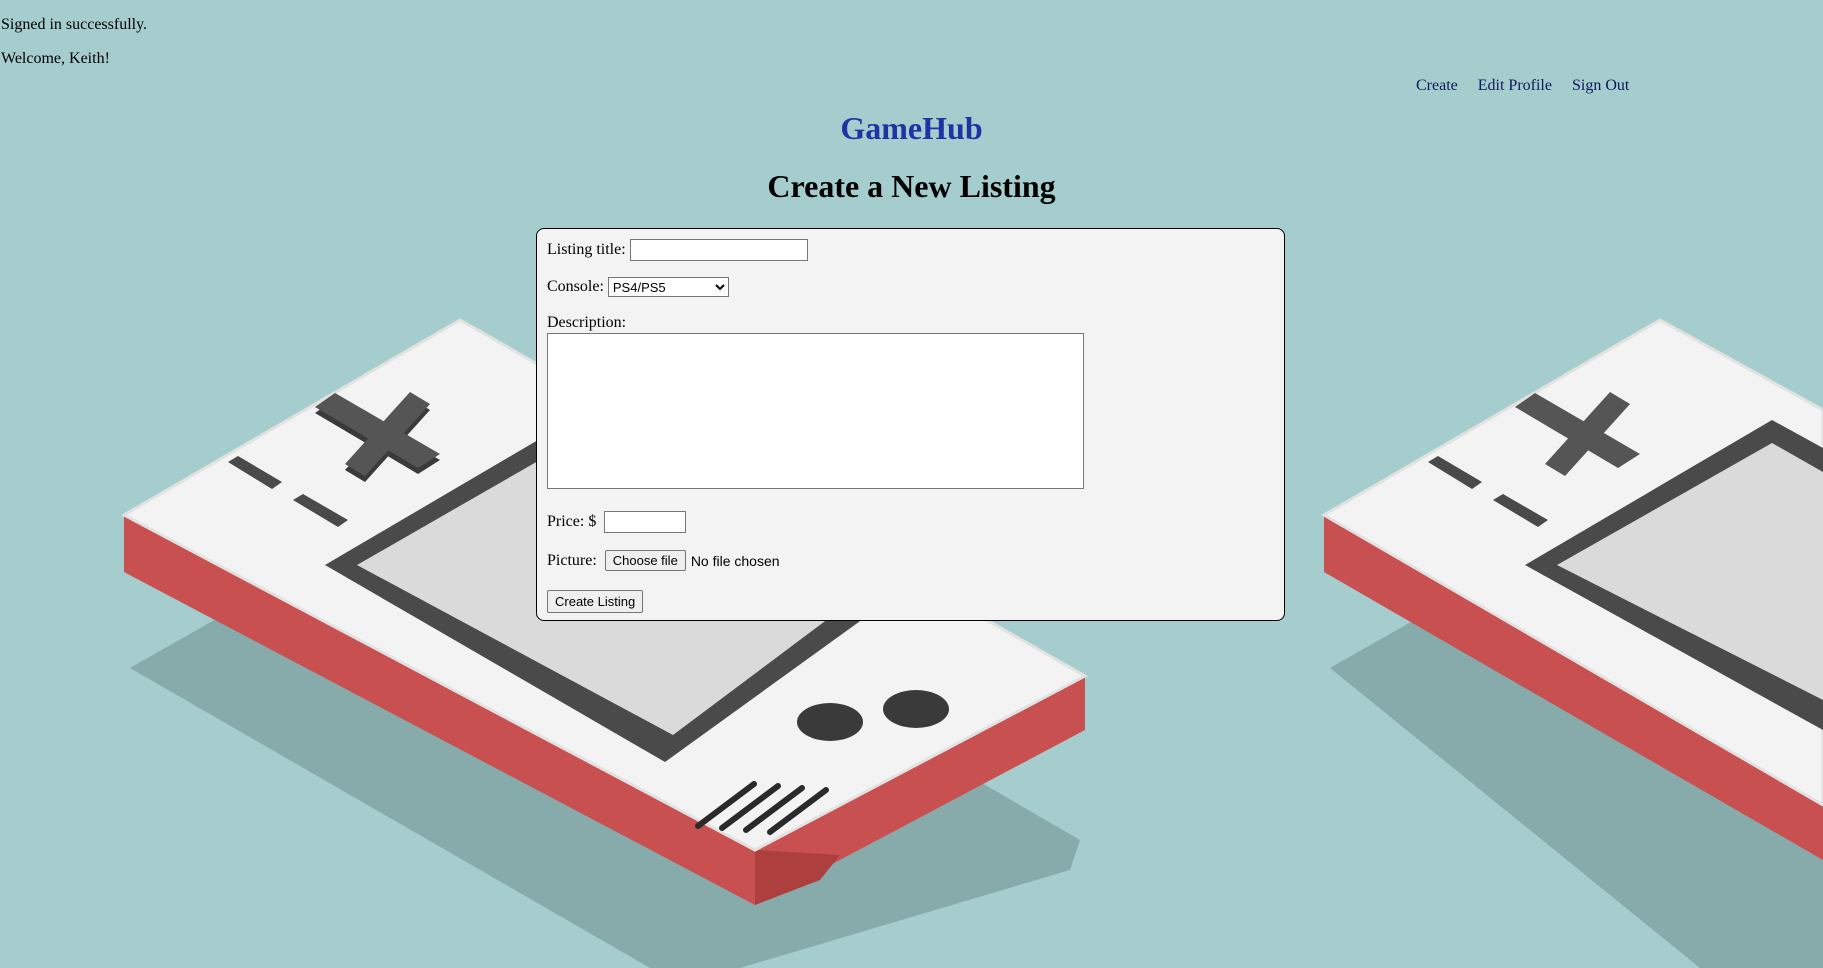  I want to click on description-row: Description:, so click(588, 323).